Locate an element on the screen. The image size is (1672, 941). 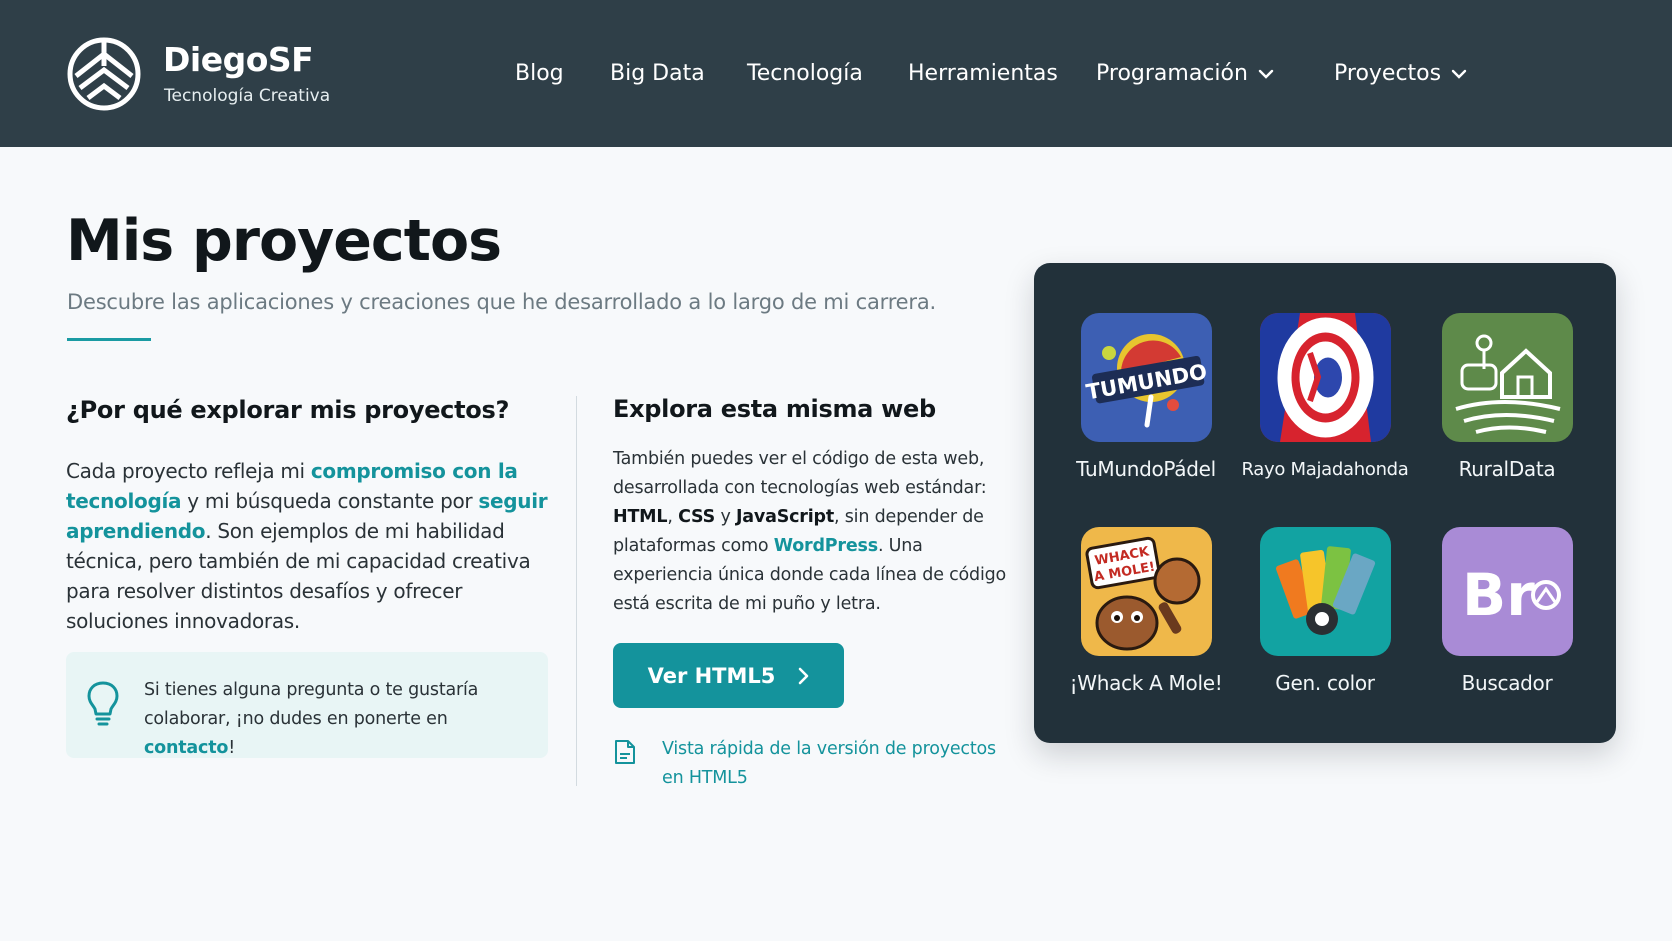
web-text: , is located at coordinates (673, 517).